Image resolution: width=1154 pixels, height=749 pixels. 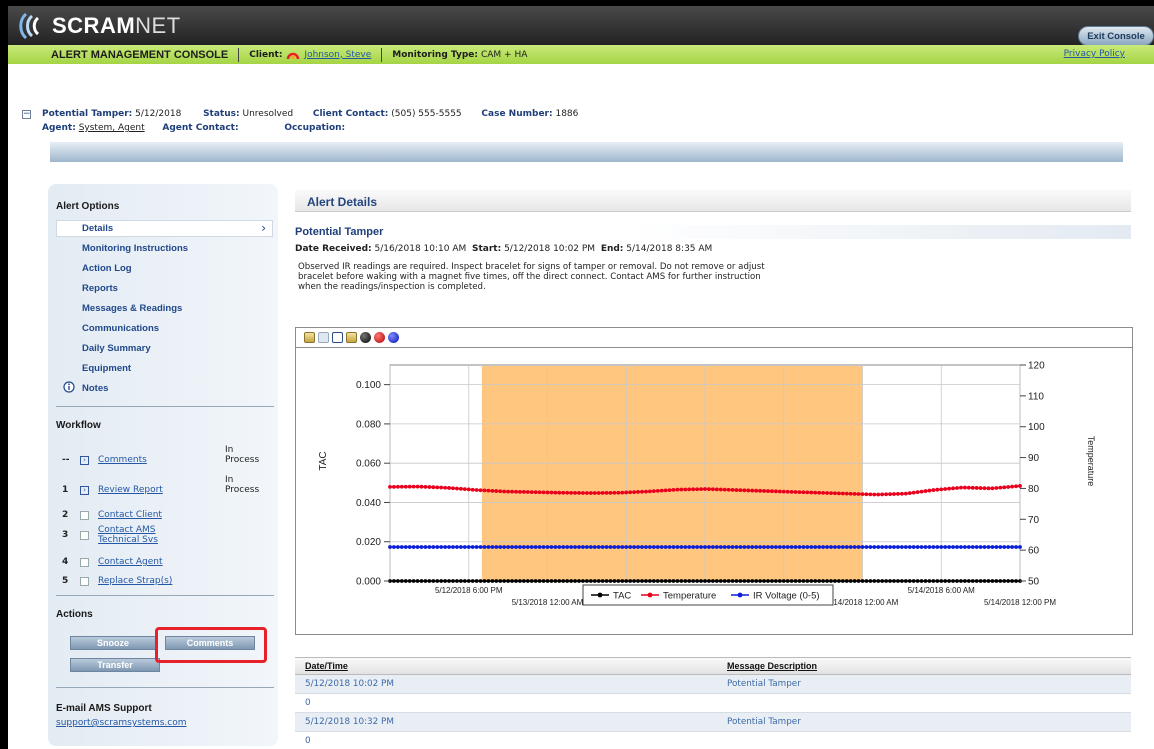 I want to click on sidebar-item-daily-summary: Daily Summary, so click(x=116, y=348).